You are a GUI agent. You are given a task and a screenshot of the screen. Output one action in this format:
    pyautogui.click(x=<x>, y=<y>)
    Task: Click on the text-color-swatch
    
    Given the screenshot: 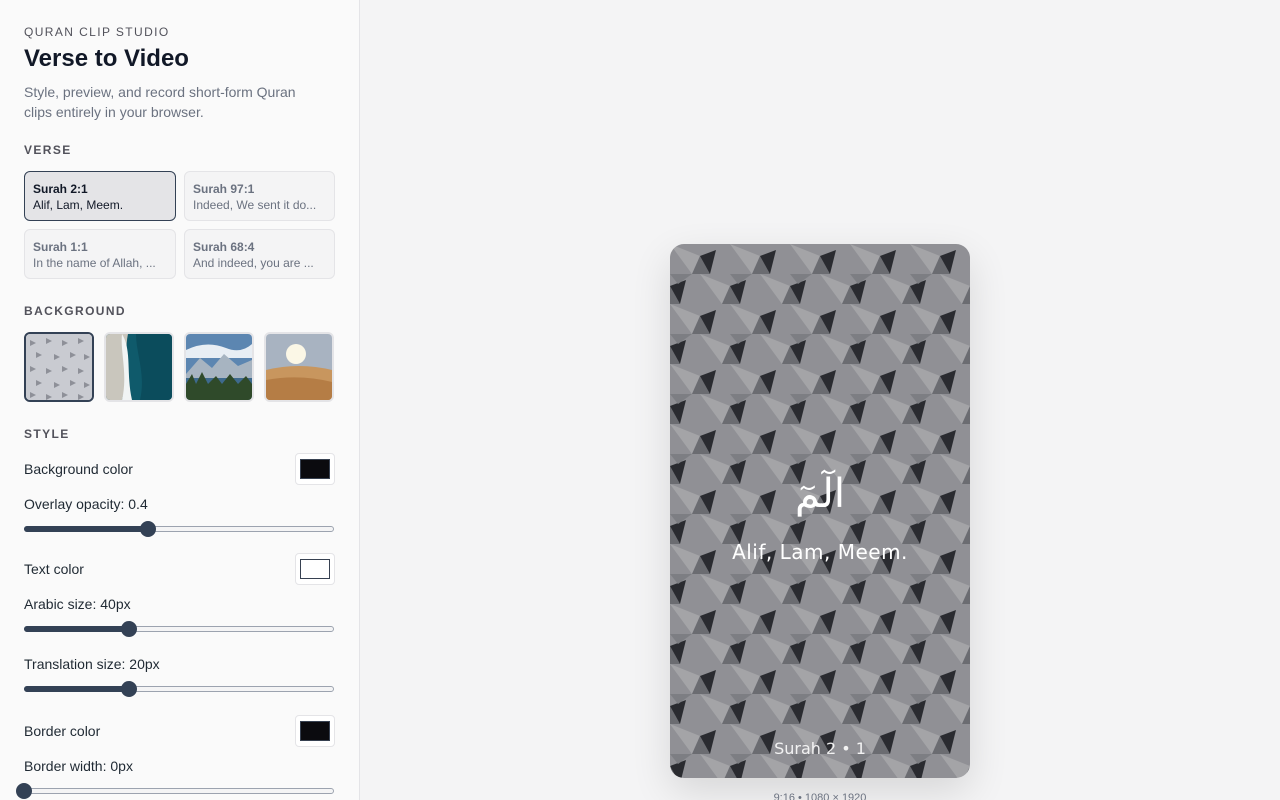 What is the action you would take?
    pyautogui.click(x=315, y=569)
    